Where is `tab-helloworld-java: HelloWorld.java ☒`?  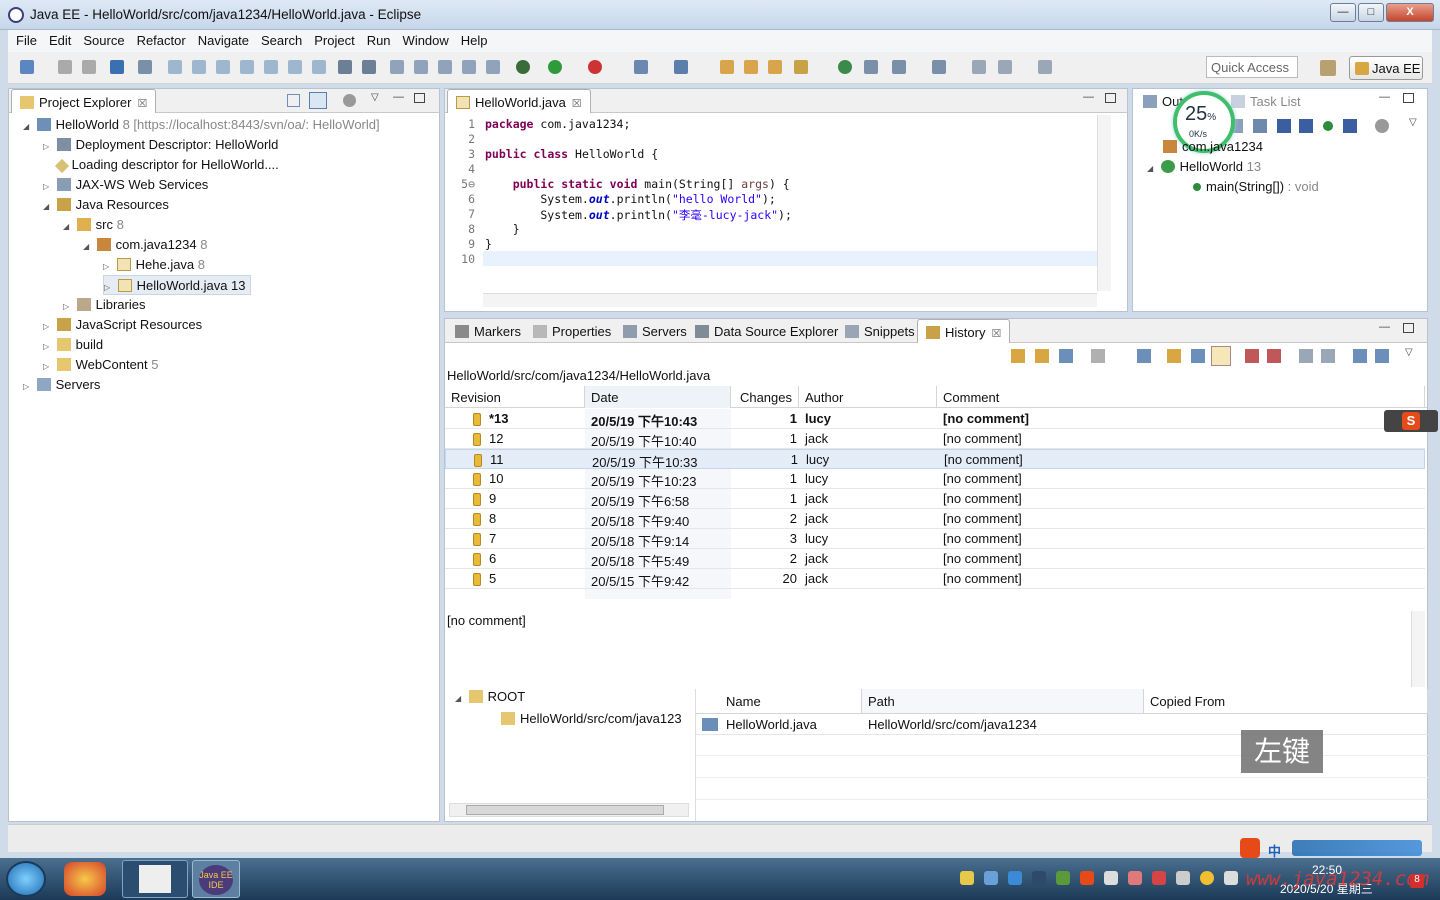 tab-helloworld-java: HelloWorld.java ☒ is located at coordinates (519, 101).